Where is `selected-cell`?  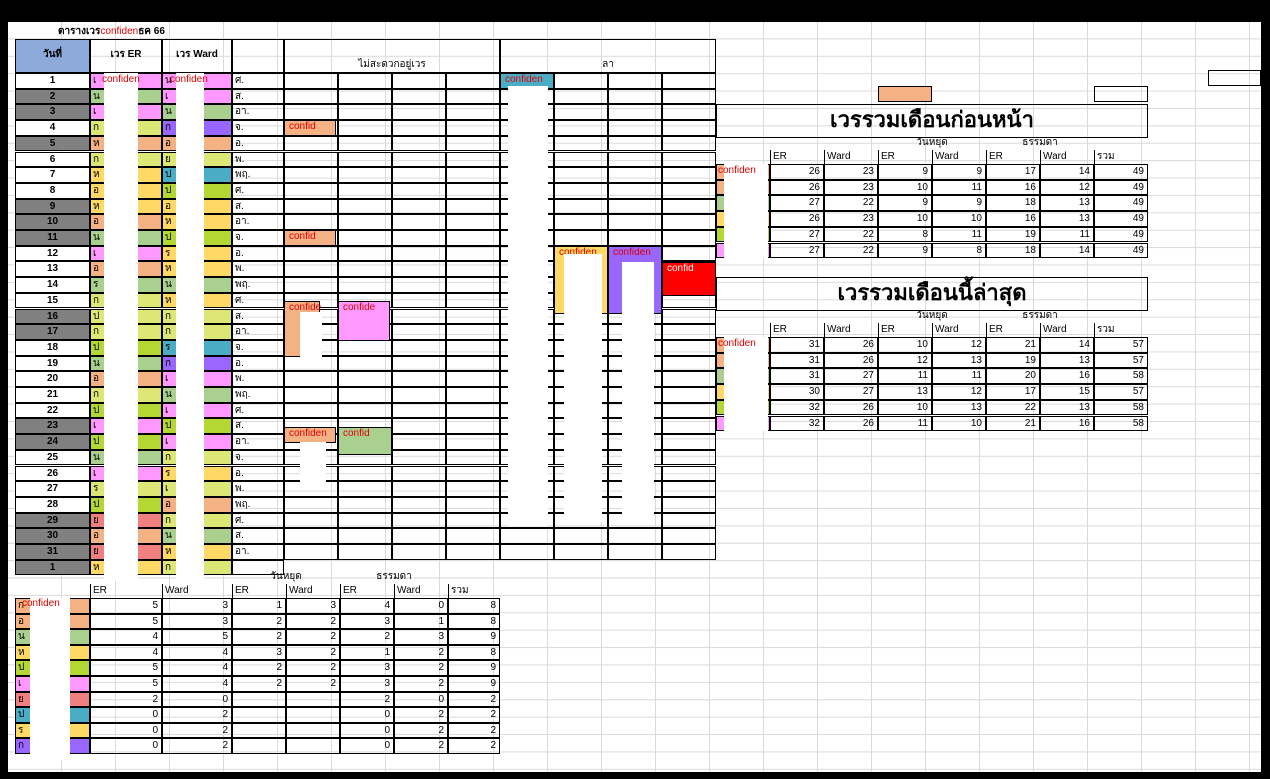 selected-cell is located at coordinates (1234, 78).